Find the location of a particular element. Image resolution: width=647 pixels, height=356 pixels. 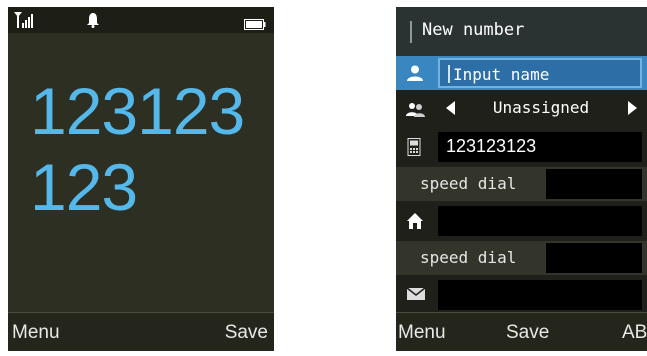

text-cursor is located at coordinates (449, 74).